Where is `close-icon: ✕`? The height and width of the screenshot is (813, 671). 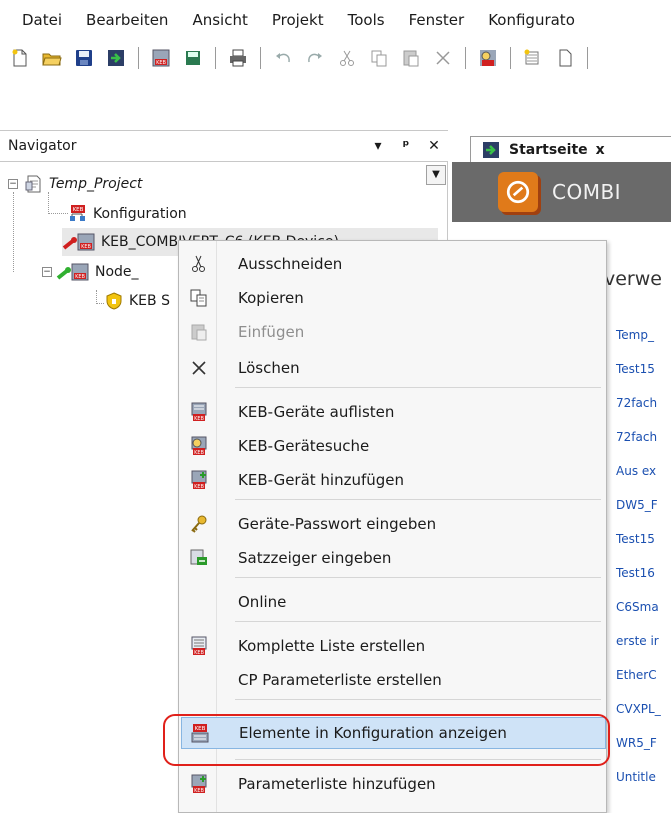
close-icon: ✕ is located at coordinates (434, 146).